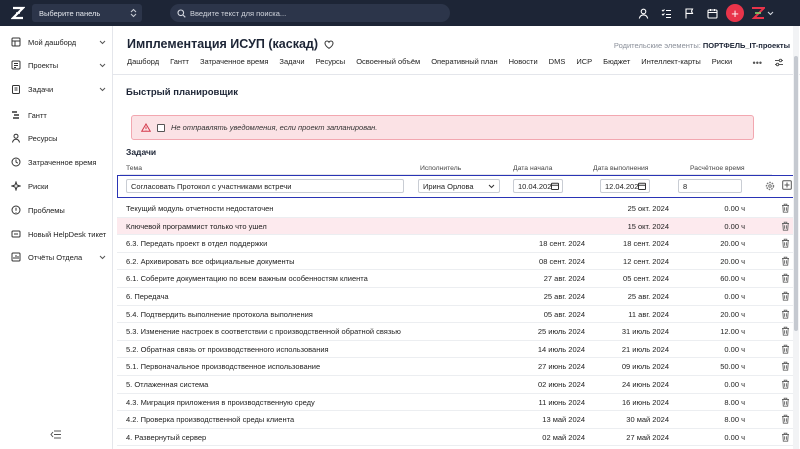 The image size is (800, 449). I want to click on sidebar-item-label: Риски, so click(38, 186).